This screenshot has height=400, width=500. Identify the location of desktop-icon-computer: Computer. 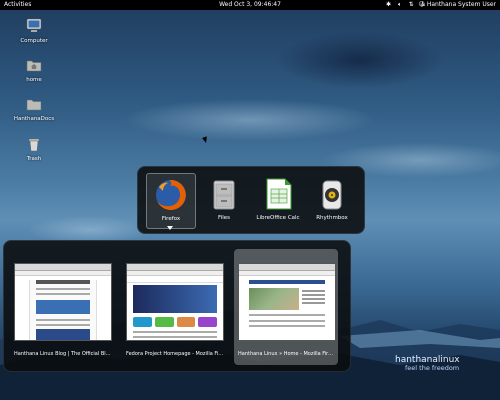
(34, 31).